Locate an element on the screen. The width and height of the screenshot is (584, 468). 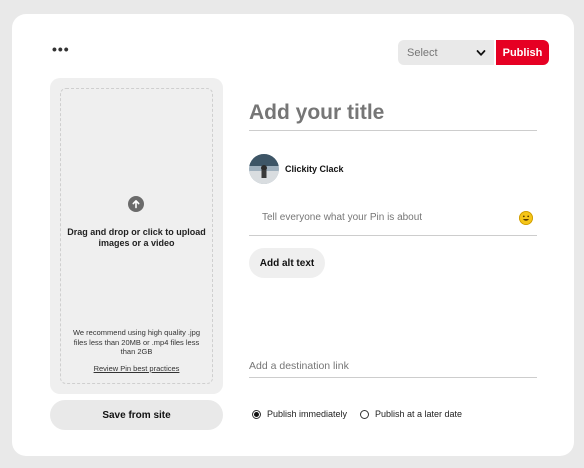
review-best-practices-link: Review Pin best practices is located at coordinates (136, 368).